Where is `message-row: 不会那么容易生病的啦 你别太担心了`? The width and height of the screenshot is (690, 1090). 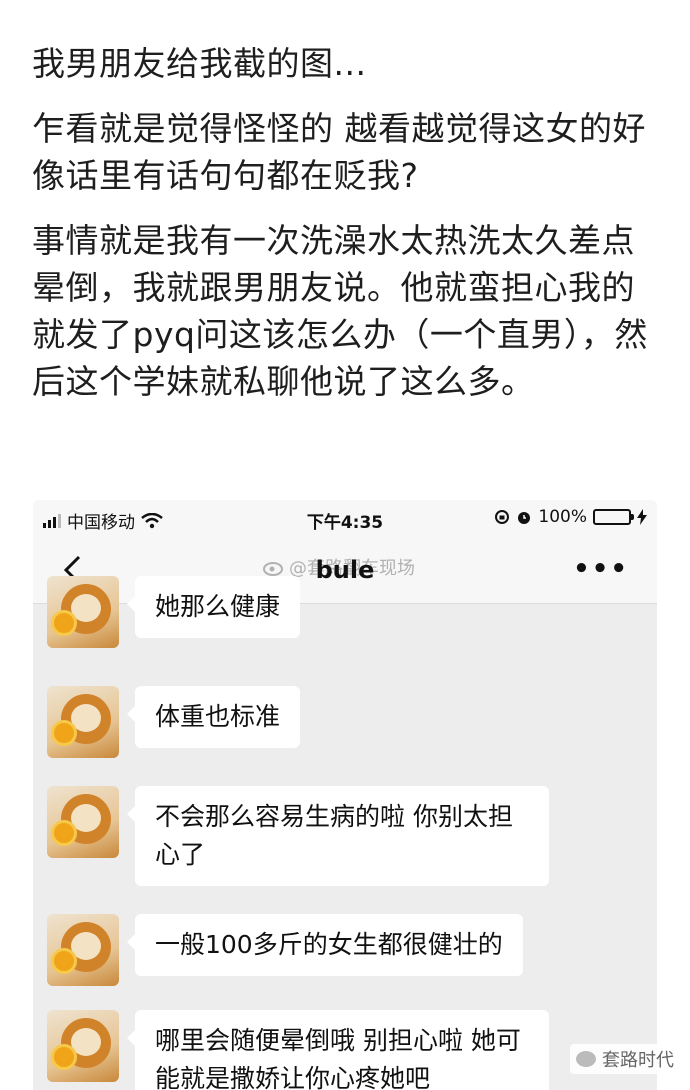
message-row: 不会那么容易生病的啦 你别太担心了 is located at coordinates (298, 836).